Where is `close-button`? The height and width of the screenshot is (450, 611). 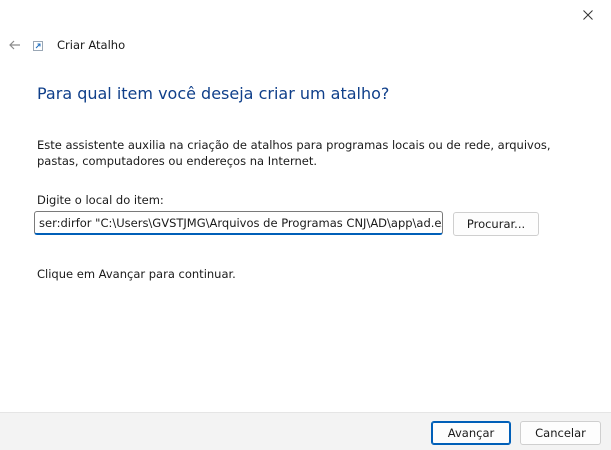
close-button is located at coordinates (588, 15).